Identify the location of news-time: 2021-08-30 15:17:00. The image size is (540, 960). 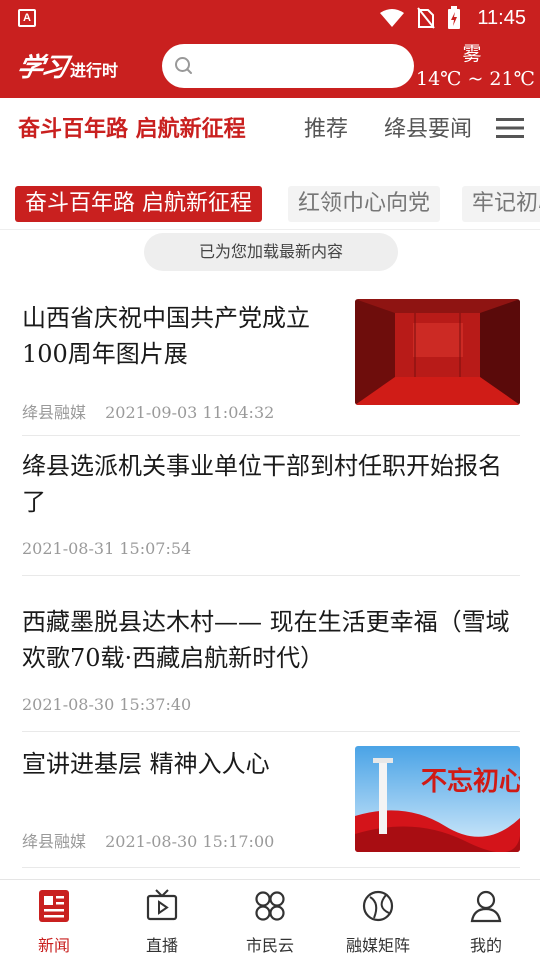
(190, 841).